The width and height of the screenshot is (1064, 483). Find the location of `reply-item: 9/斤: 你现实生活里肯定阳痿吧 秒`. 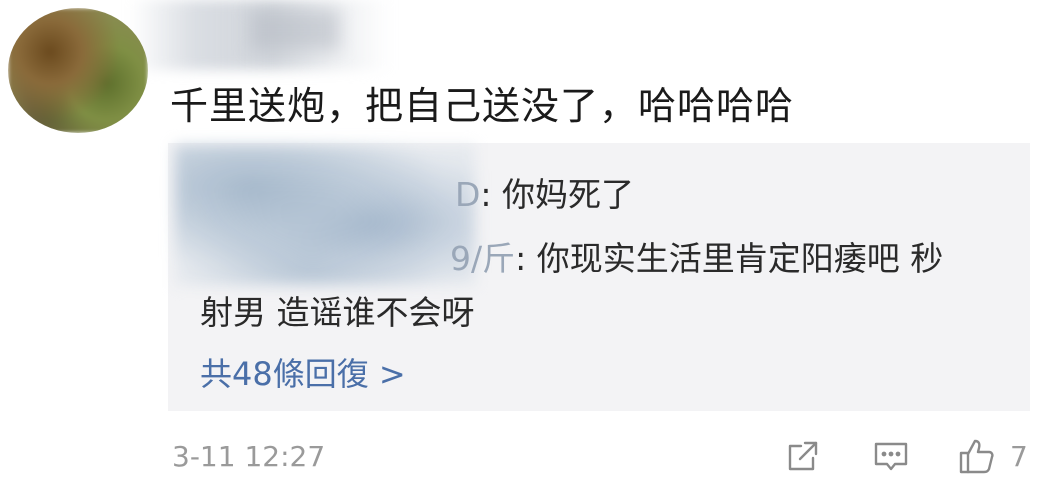

reply-item: 9/斤: 你现实生活里肯定阳痿吧 秒 is located at coordinates (696, 256).